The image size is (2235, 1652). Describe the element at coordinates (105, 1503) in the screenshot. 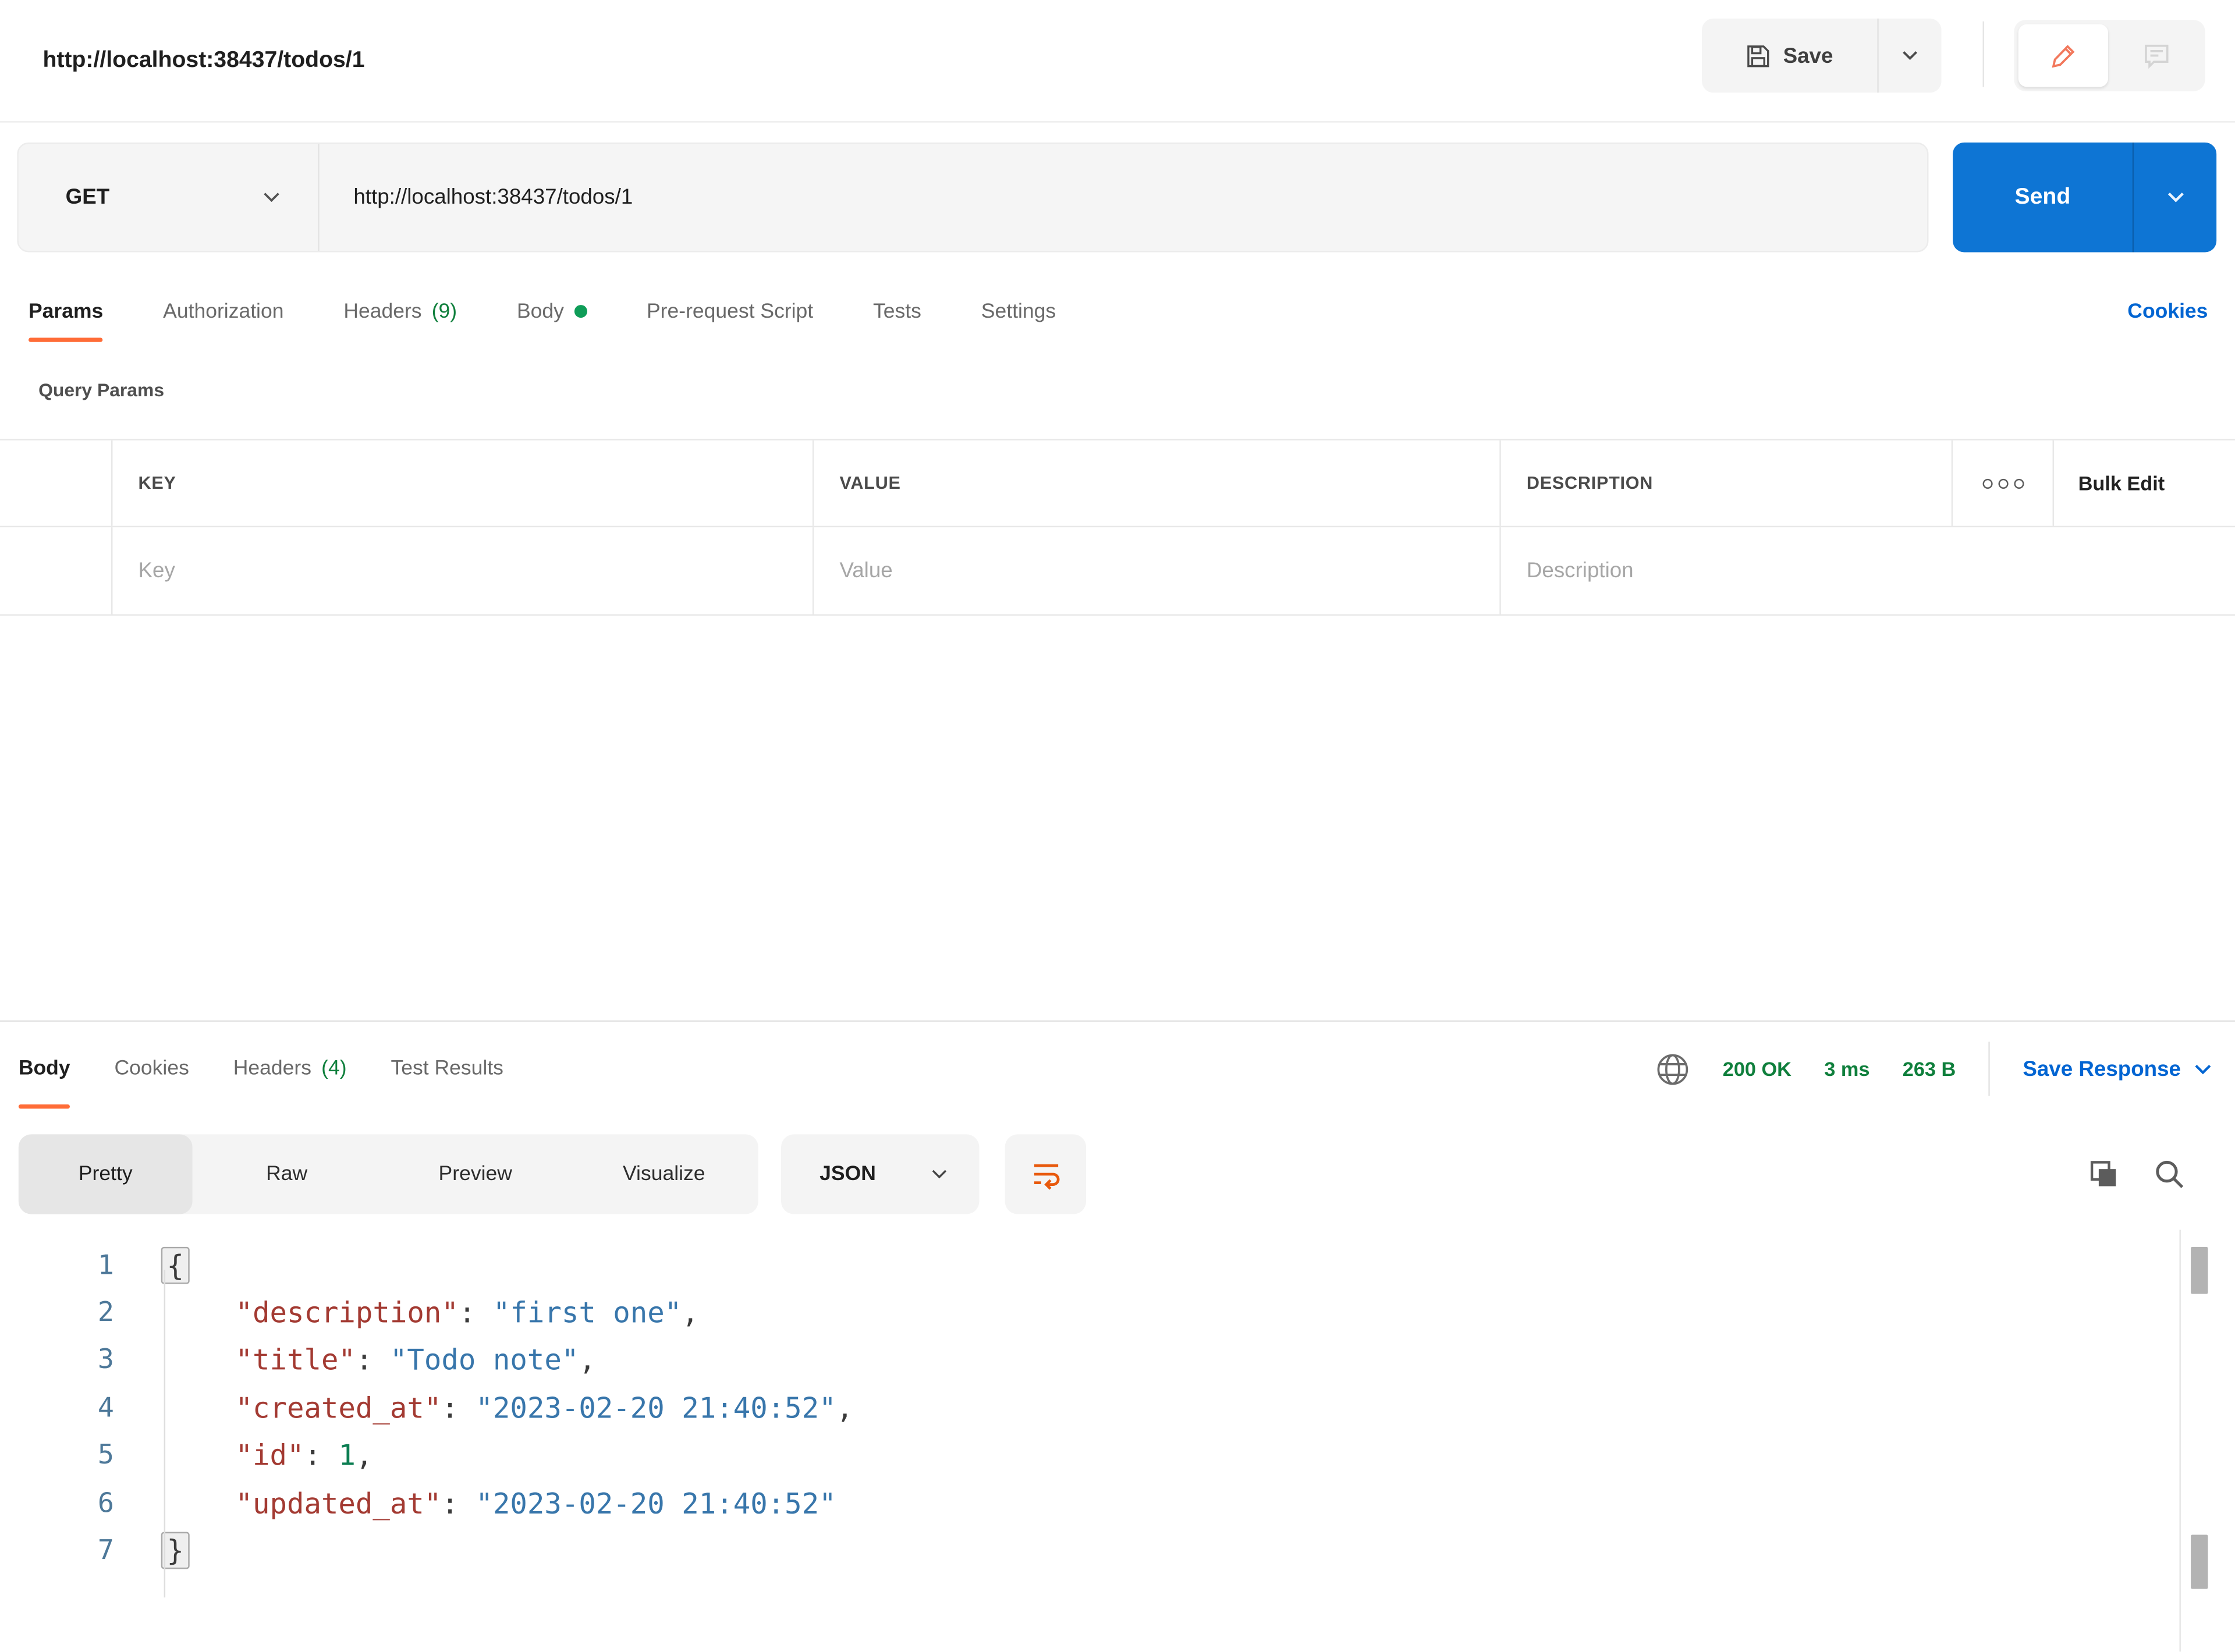

I see `line-number: 6` at that location.